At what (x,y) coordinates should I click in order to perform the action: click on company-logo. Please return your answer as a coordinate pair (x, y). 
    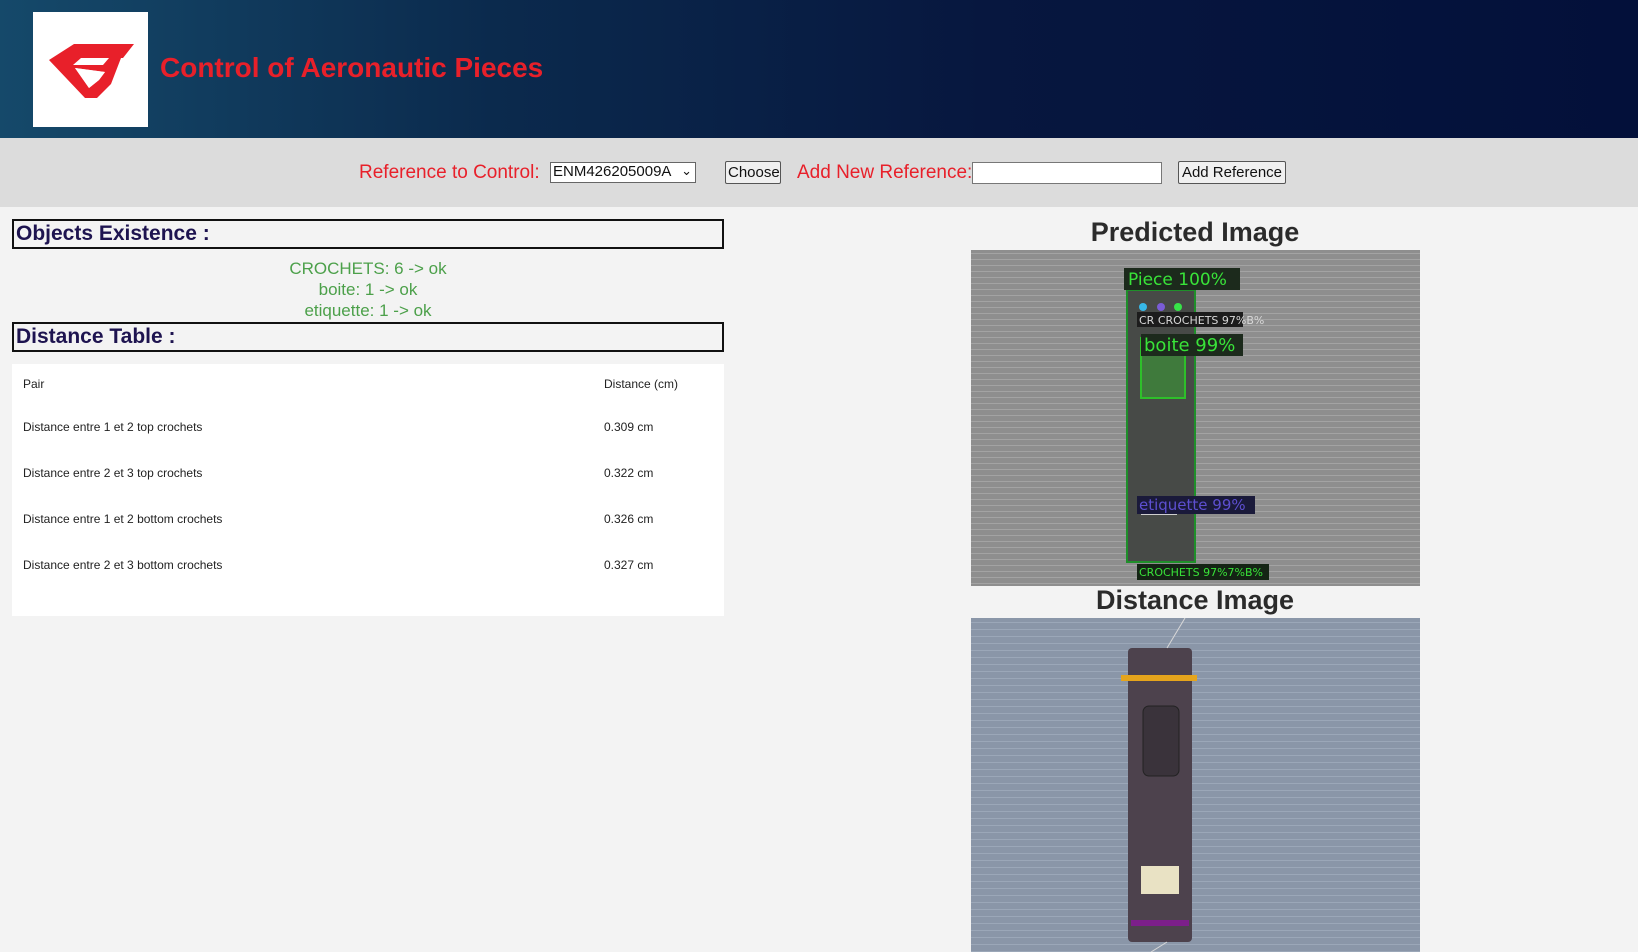
    Looking at the image, I should click on (90, 69).